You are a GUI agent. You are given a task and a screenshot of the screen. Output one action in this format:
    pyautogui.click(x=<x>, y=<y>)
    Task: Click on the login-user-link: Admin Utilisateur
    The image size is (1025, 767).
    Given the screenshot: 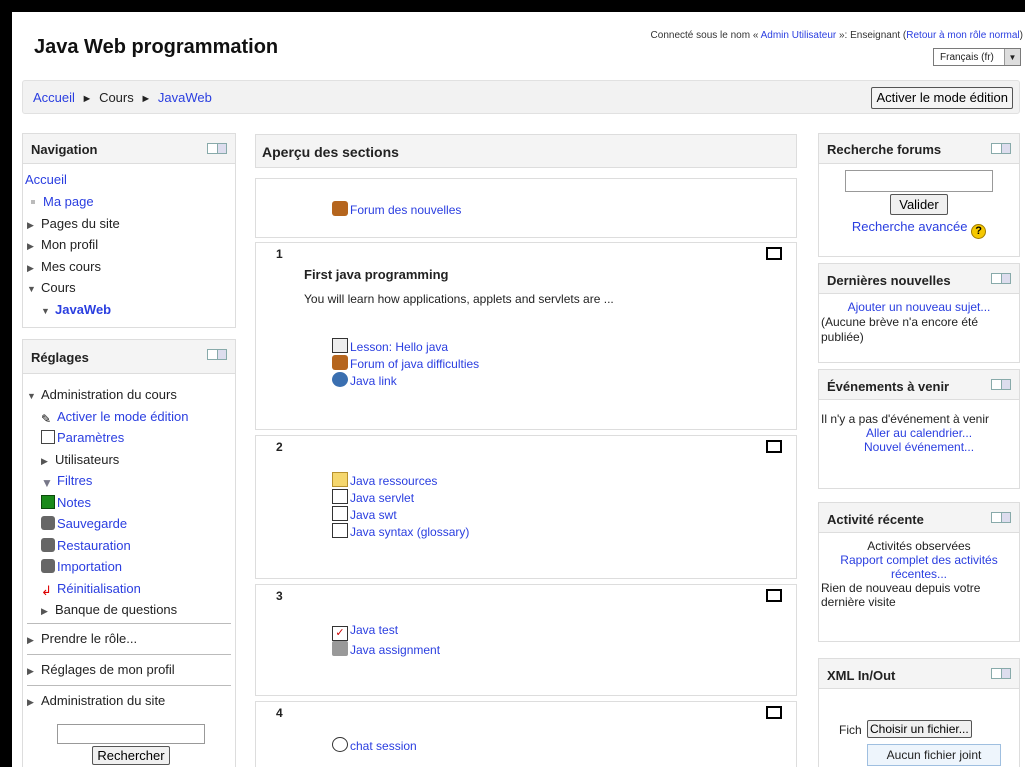 What is the action you would take?
    pyautogui.click(x=799, y=35)
    